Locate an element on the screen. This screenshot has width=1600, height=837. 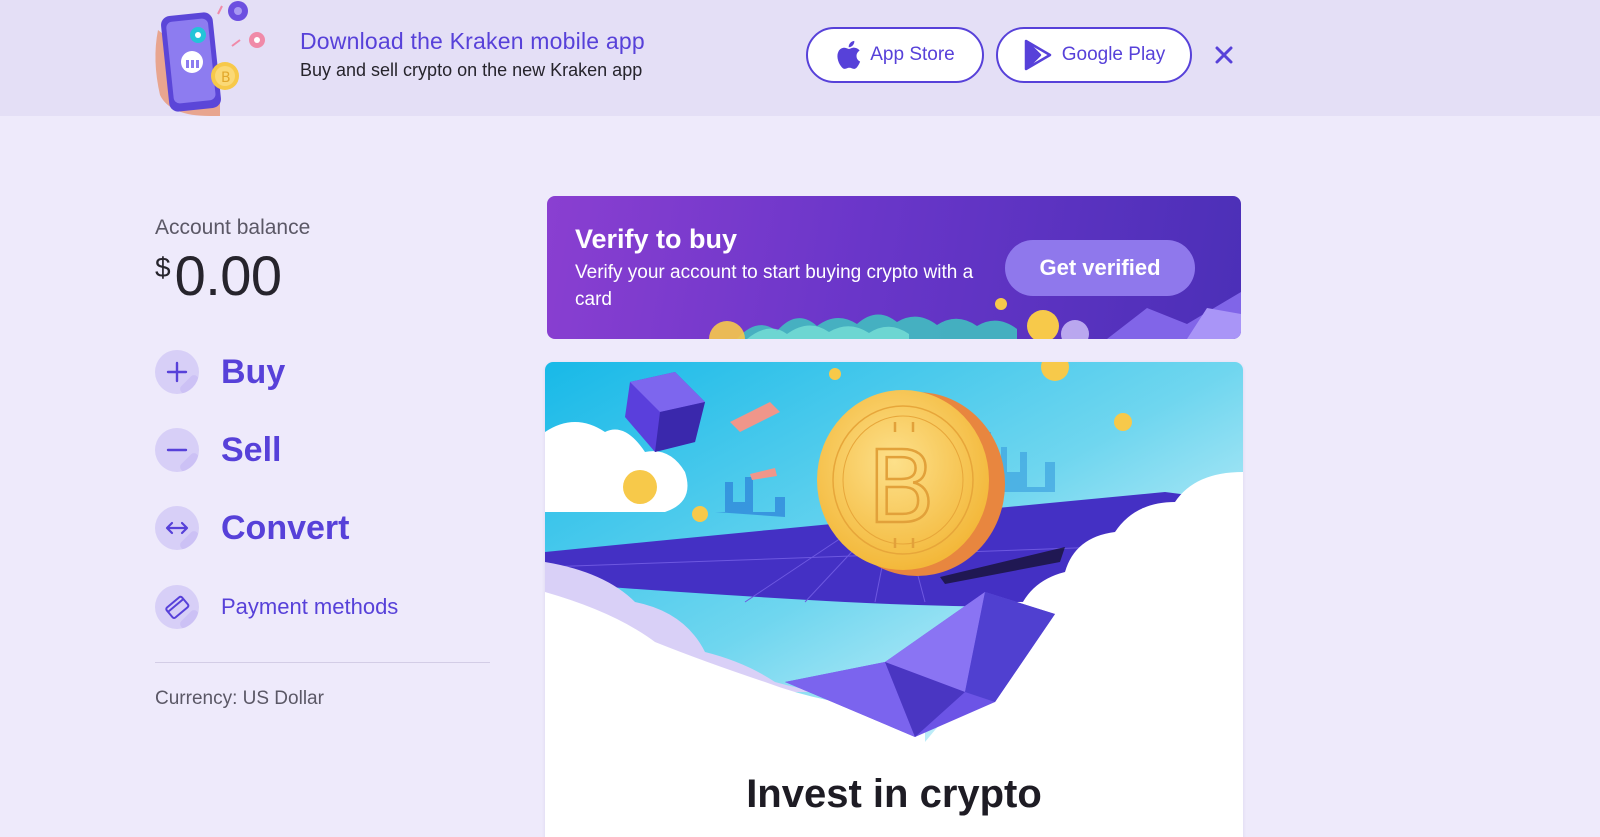
convert-label: Convert is located at coordinates (285, 527).